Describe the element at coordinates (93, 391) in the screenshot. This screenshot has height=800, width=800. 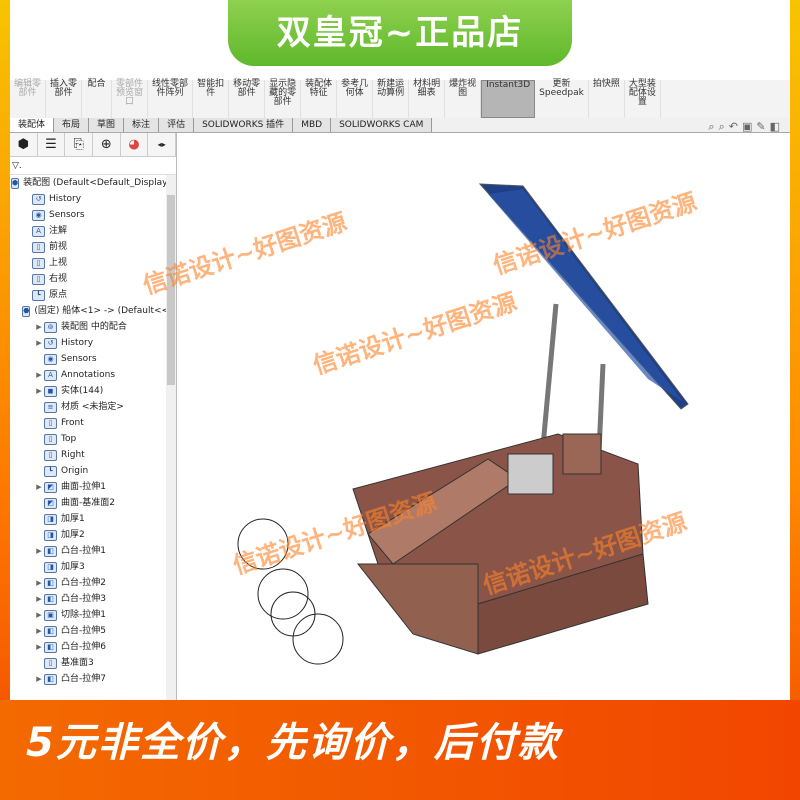
I see `tree-item: ▶ ◼ 实体(144)` at that location.